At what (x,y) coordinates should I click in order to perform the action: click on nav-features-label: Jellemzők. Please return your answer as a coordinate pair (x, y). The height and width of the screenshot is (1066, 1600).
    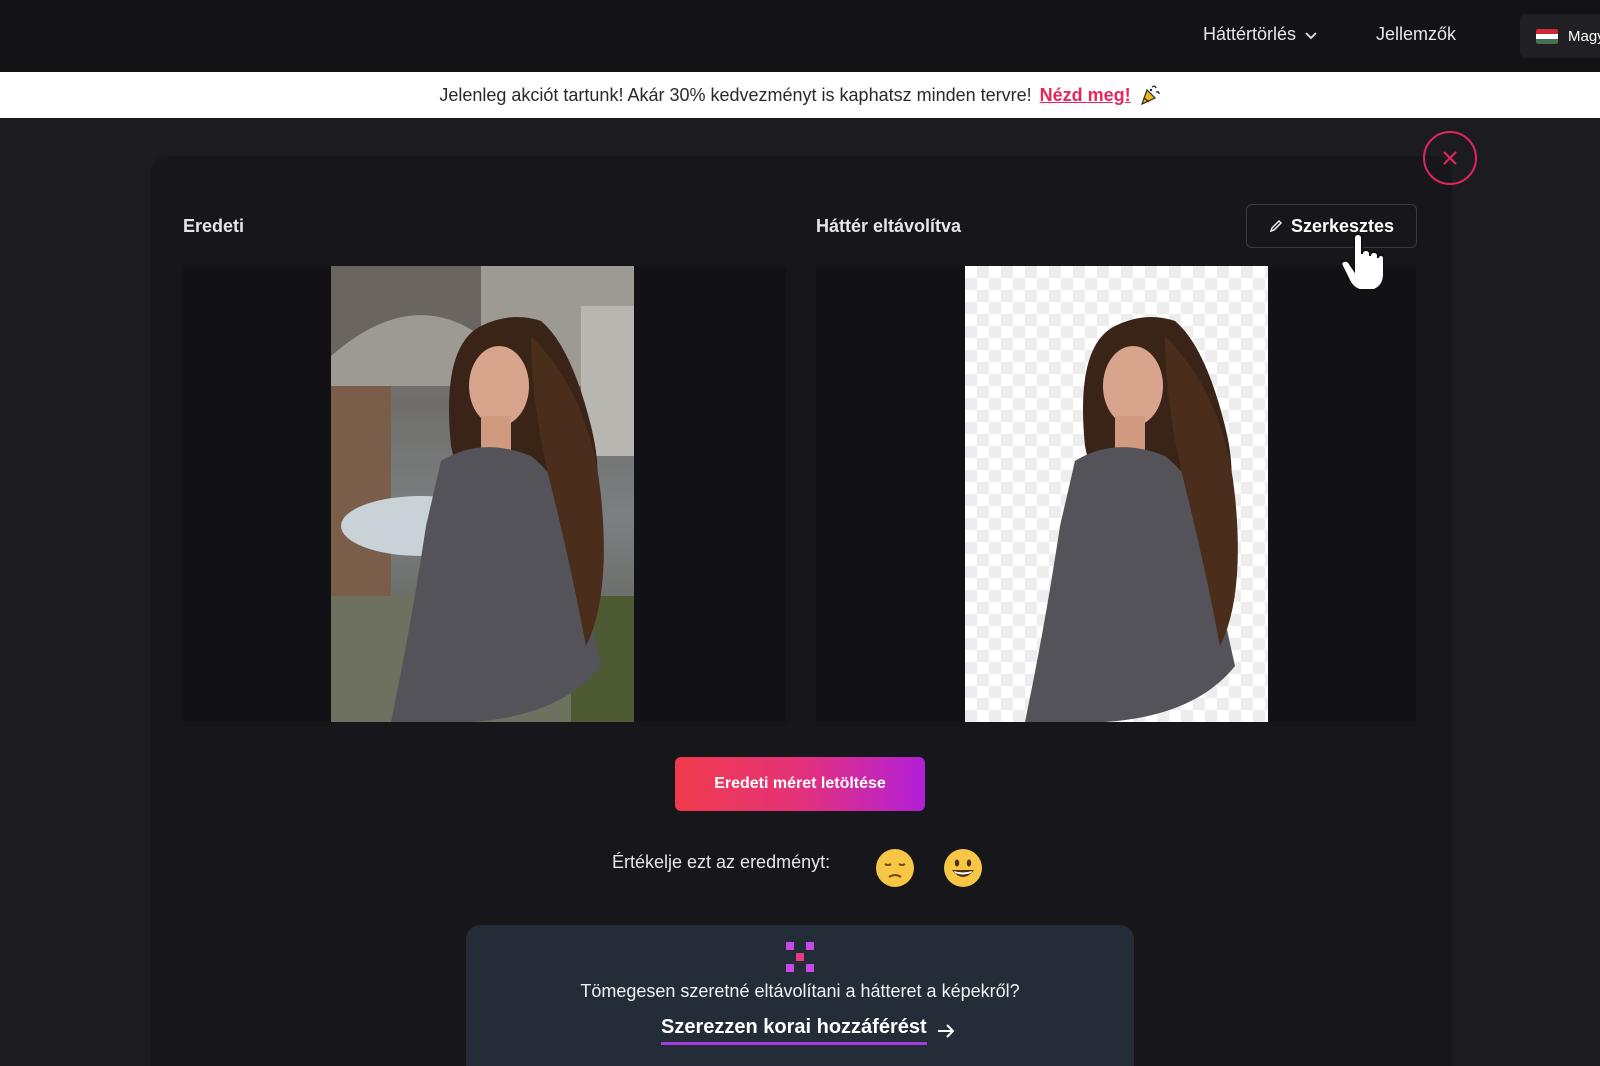
    Looking at the image, I should click on (1416, 34).